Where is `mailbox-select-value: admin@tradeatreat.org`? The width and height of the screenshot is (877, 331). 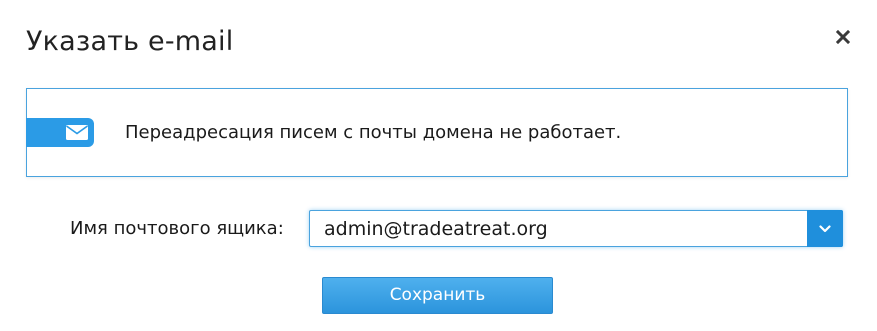
mailbox-select-value: admin@tradeatreat.org is located at coordinates (436, 229).